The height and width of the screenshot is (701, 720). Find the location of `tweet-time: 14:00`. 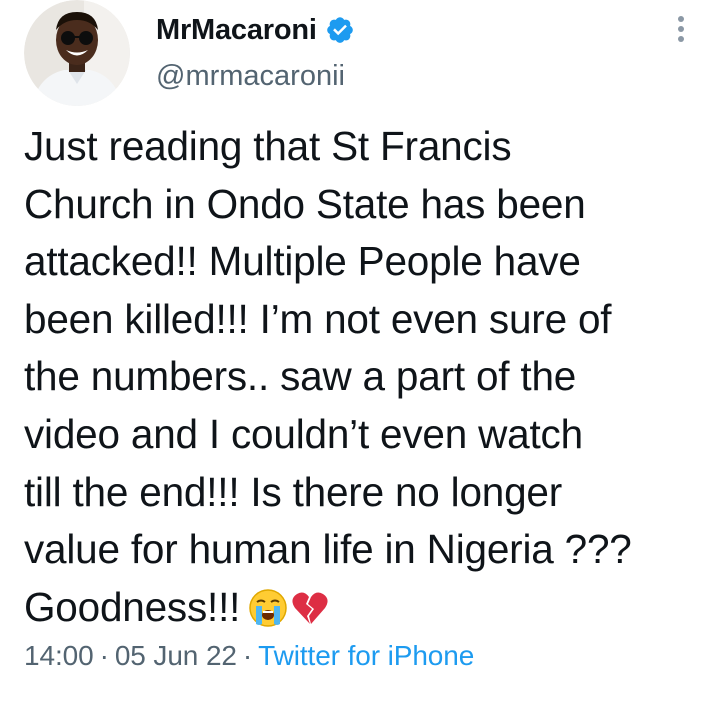

tweet-time: 14:00 is located at coordinates (59, 655).